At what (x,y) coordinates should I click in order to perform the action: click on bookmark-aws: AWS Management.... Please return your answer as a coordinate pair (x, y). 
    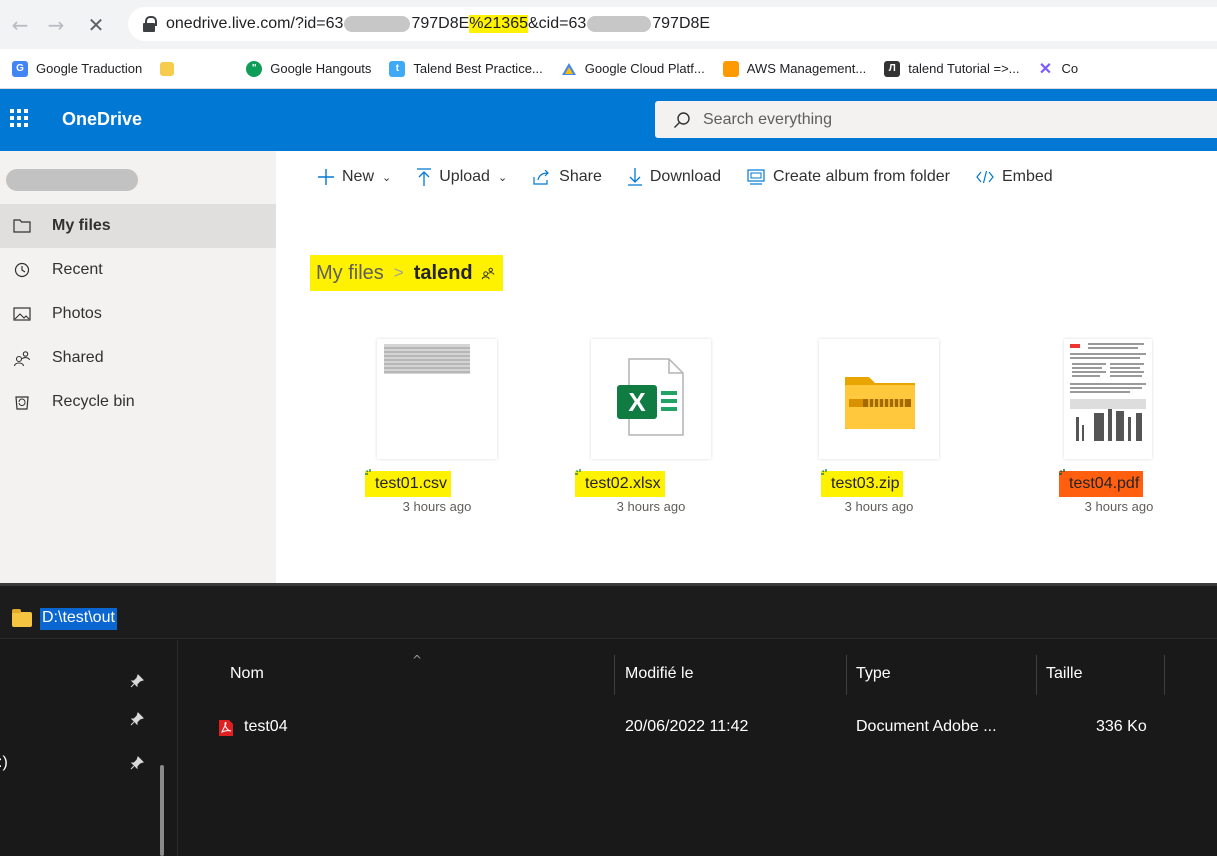
    Looking at the image, I should click on (794, 68).